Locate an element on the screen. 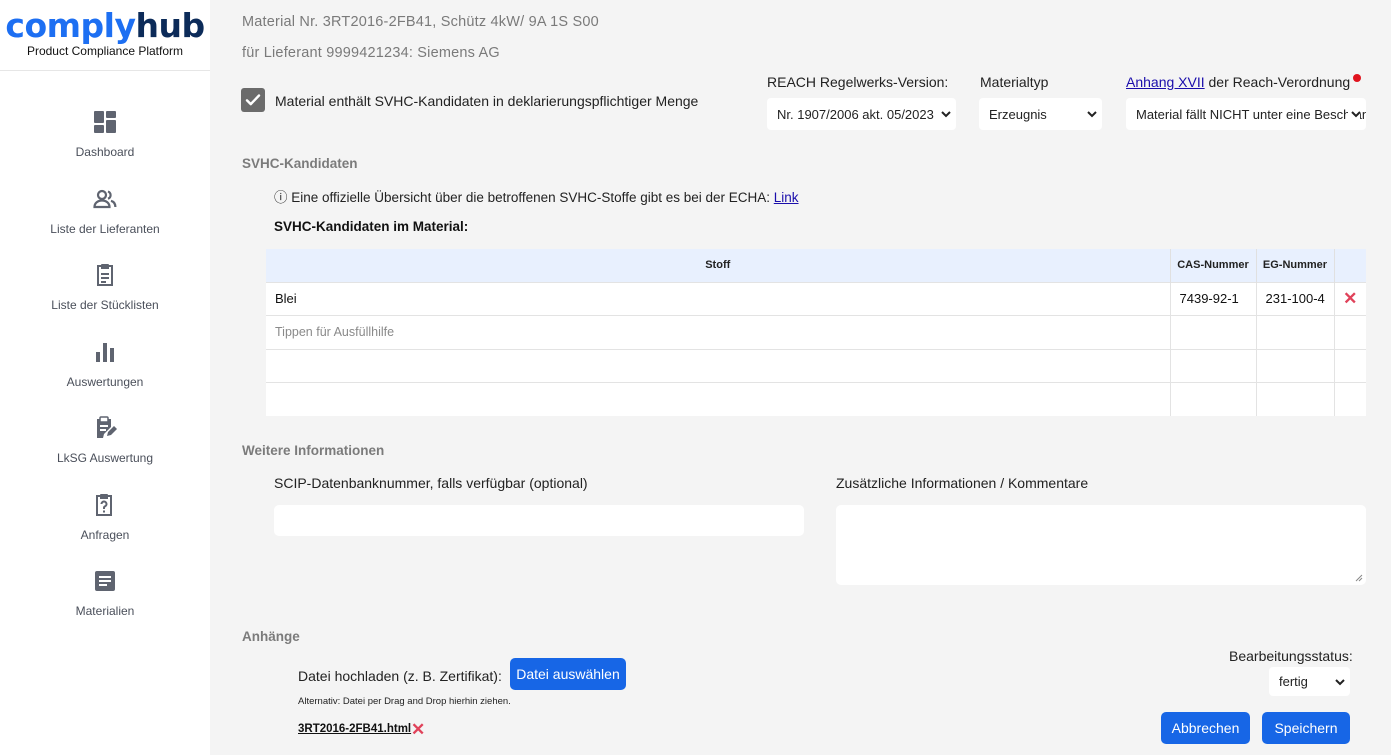  sidebar-item-requests: Anfragen is located at coordinates (105, 518).